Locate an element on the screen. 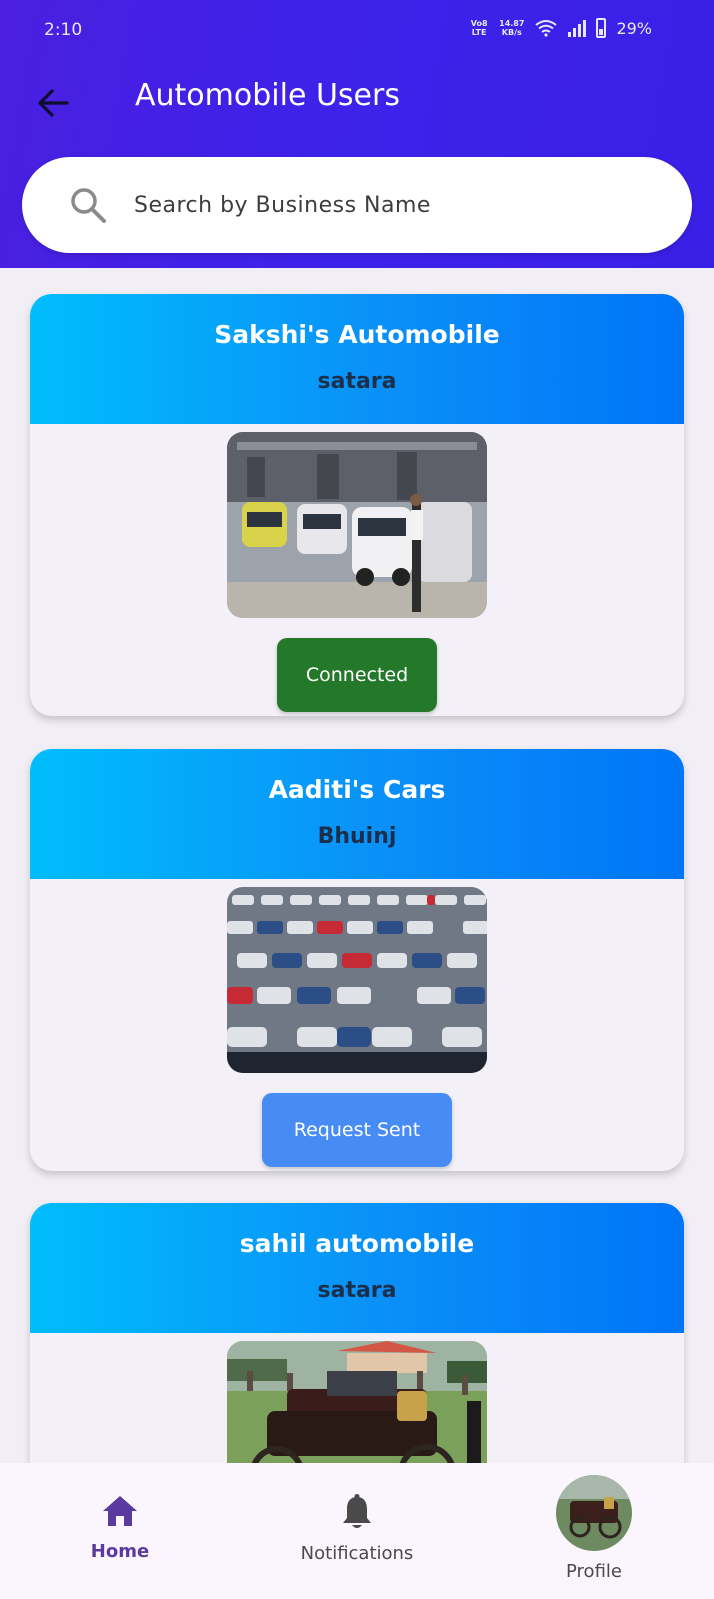 The image size is (714, 1599). signal-icon is located at coordinates (577, 28).